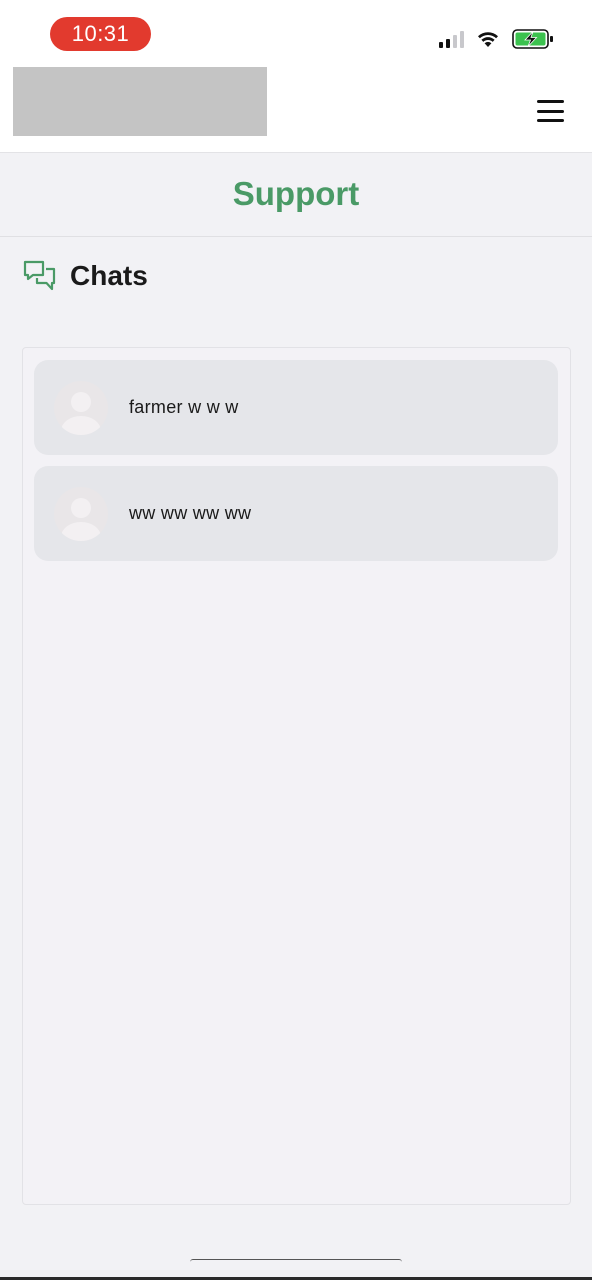 The image size is (592, 1280). What do you see at coordinates (140, 101) in the screenshot?
I see `logo-placeholder` at bounding box center [140, 101].